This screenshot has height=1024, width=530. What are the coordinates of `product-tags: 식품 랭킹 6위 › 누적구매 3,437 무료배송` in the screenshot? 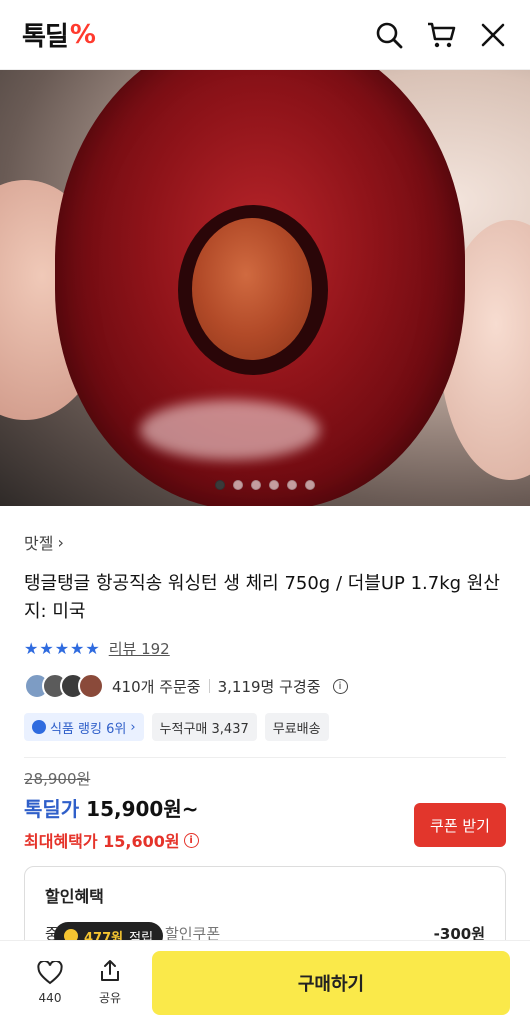 It's located at (265, 727).